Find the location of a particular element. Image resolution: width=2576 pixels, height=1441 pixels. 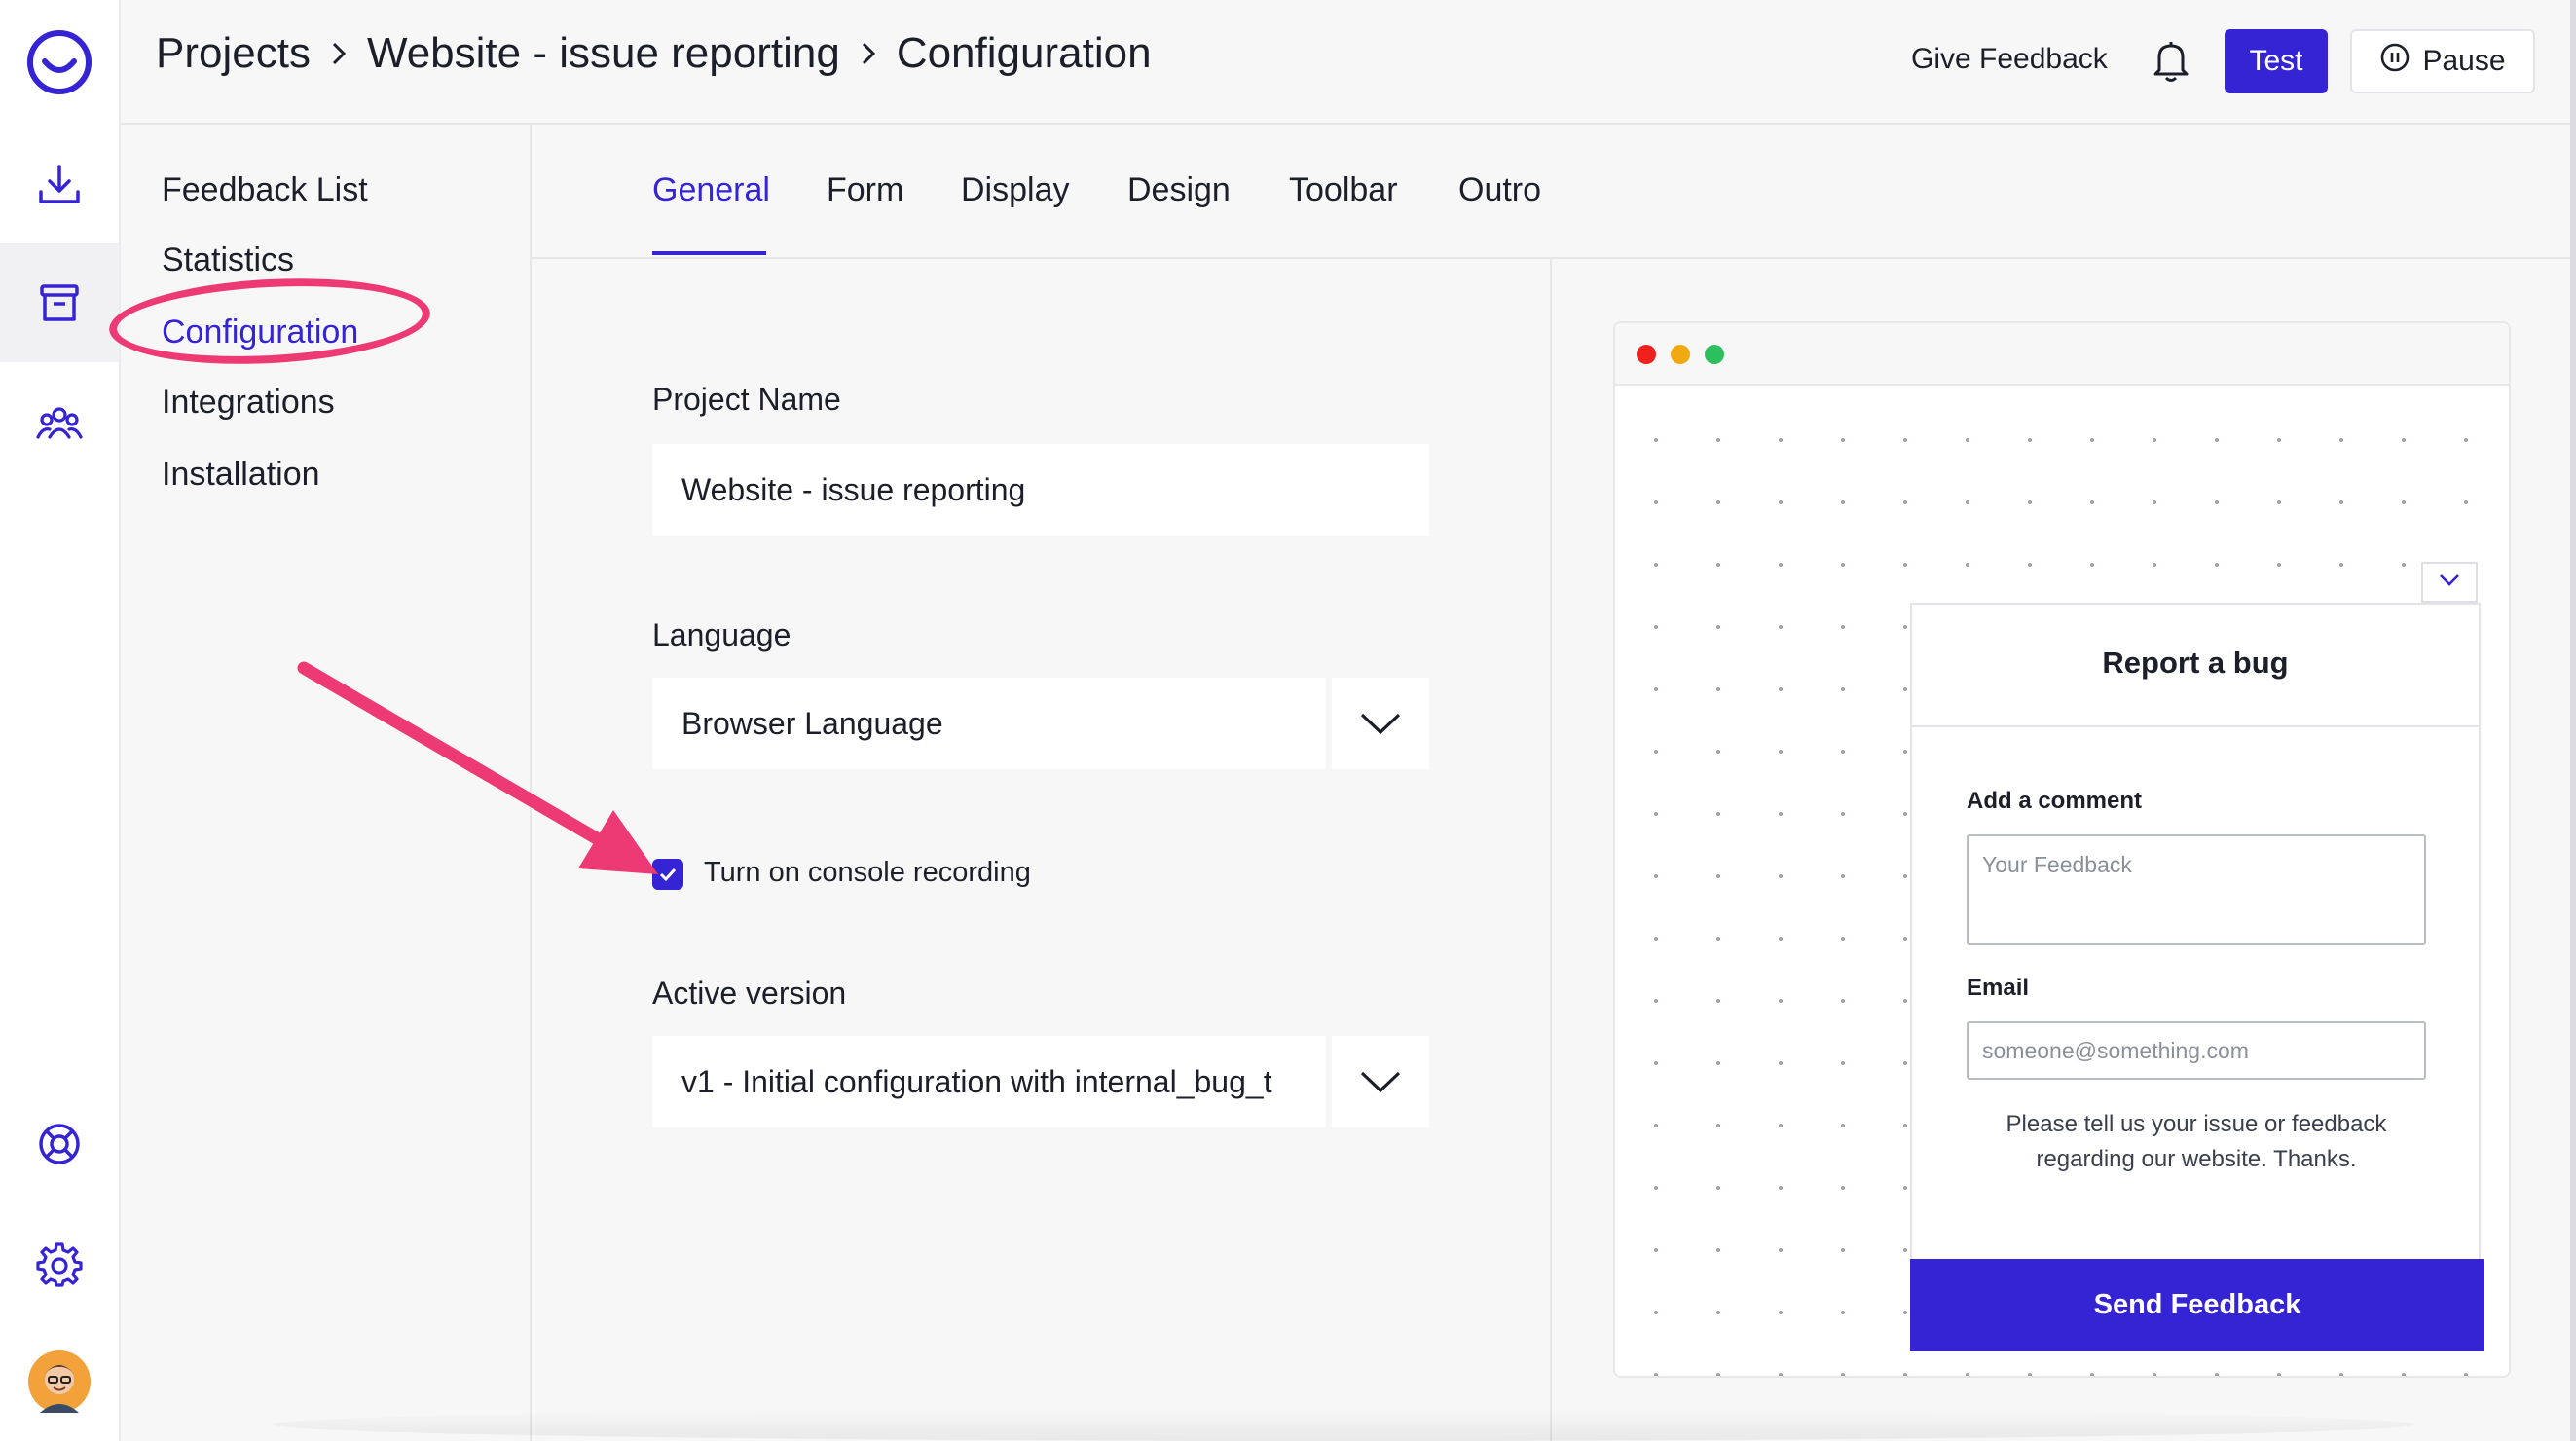

window-zoom-dot is located at coordinates (1714, 354).